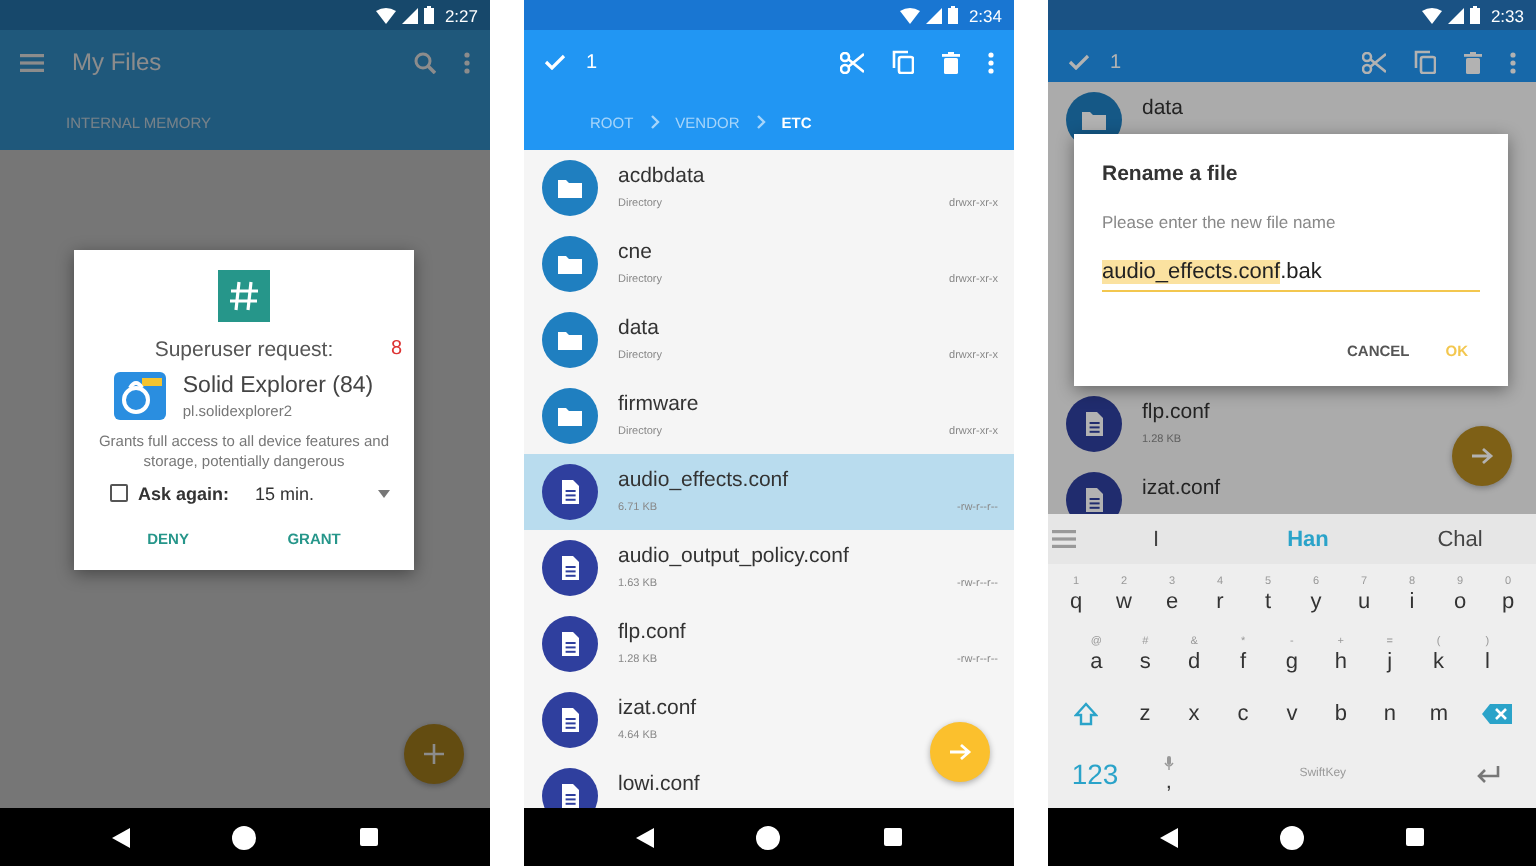 Image resolution: width=1536 pixels, height=866 pixels. I want to click on ask-again-label: Ask again:, so click(184, 493).